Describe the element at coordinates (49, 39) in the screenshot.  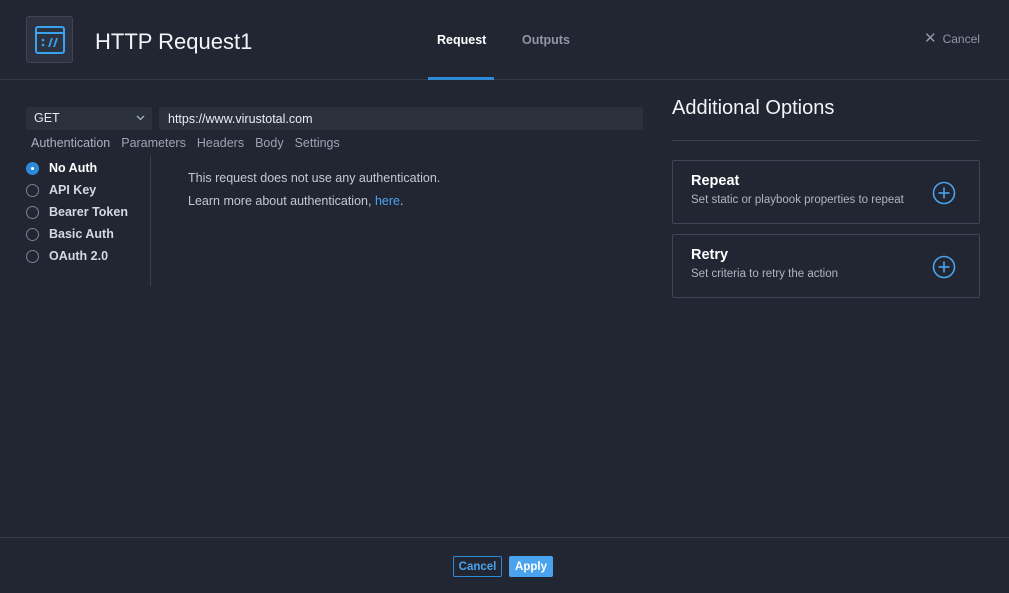
I see `http-request-icon` at that location.